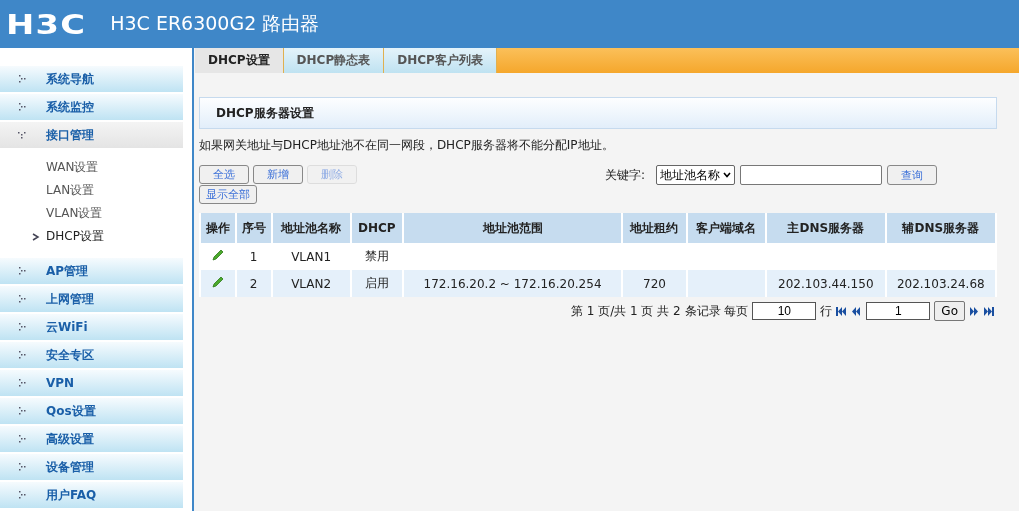  Describe the element at coordinates (311, 256) in the screenshot. I see `table-cell: VLAN1` at that location.